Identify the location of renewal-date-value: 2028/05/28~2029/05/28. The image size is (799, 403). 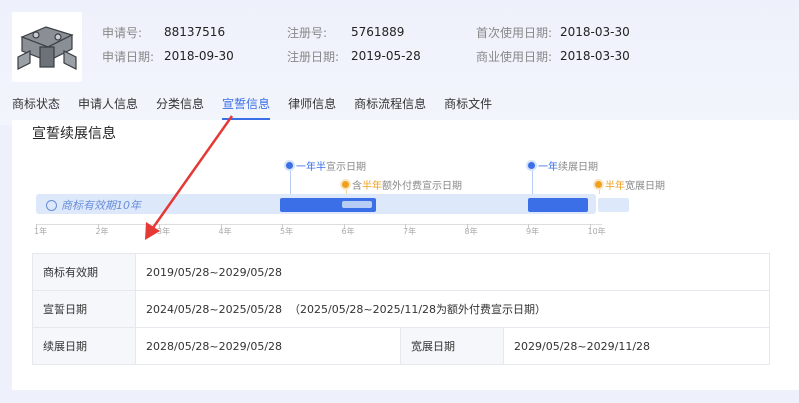
(268, 346).